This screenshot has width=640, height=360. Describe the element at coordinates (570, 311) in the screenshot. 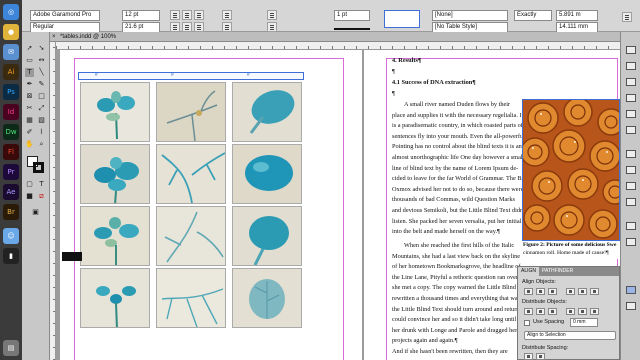

I see `distribute-left-button` at that location.